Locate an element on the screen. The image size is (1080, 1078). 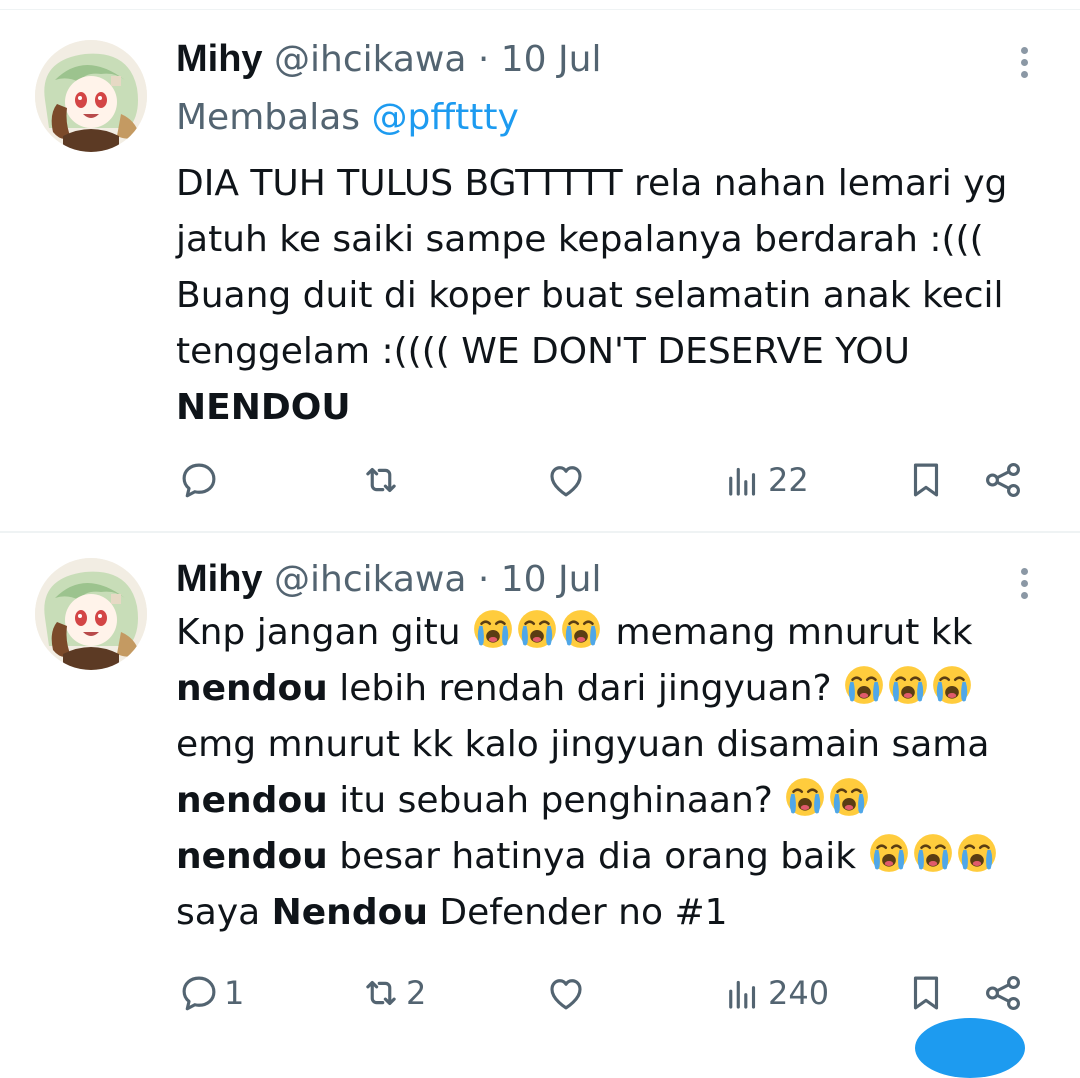
tweet-text-bold: NENDOU is located at coordinates (263, 407).